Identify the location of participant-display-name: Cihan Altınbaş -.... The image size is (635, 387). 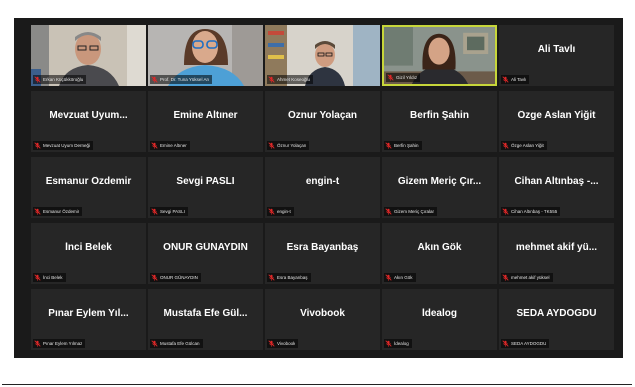
(556, 181).